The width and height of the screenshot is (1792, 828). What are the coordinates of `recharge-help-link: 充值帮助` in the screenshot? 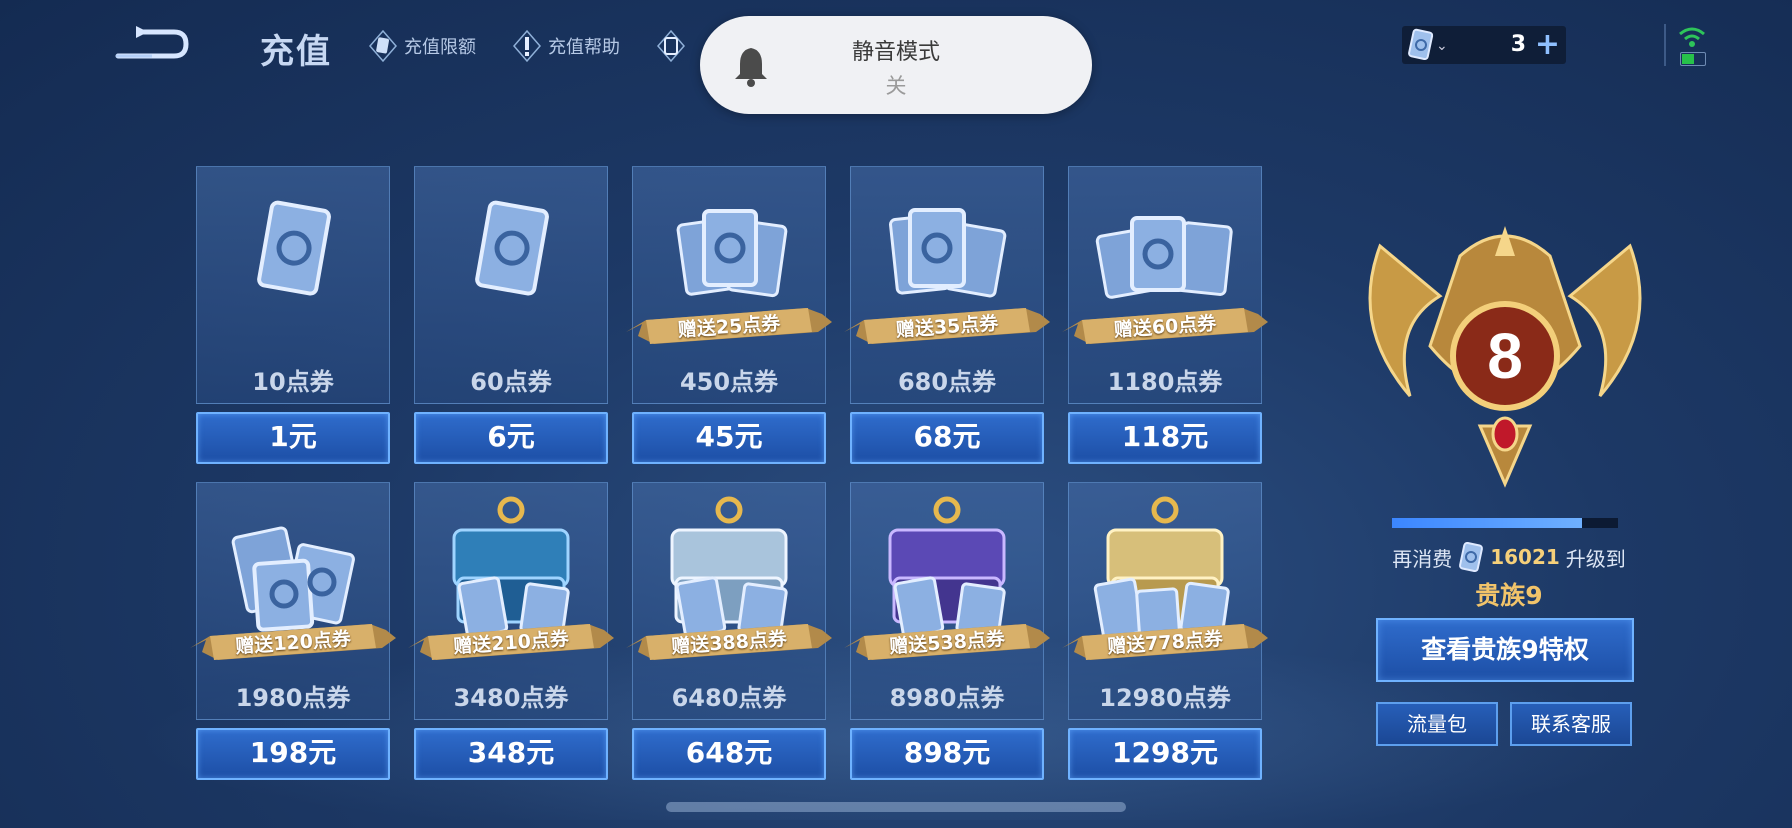 It's located at (566, 46).